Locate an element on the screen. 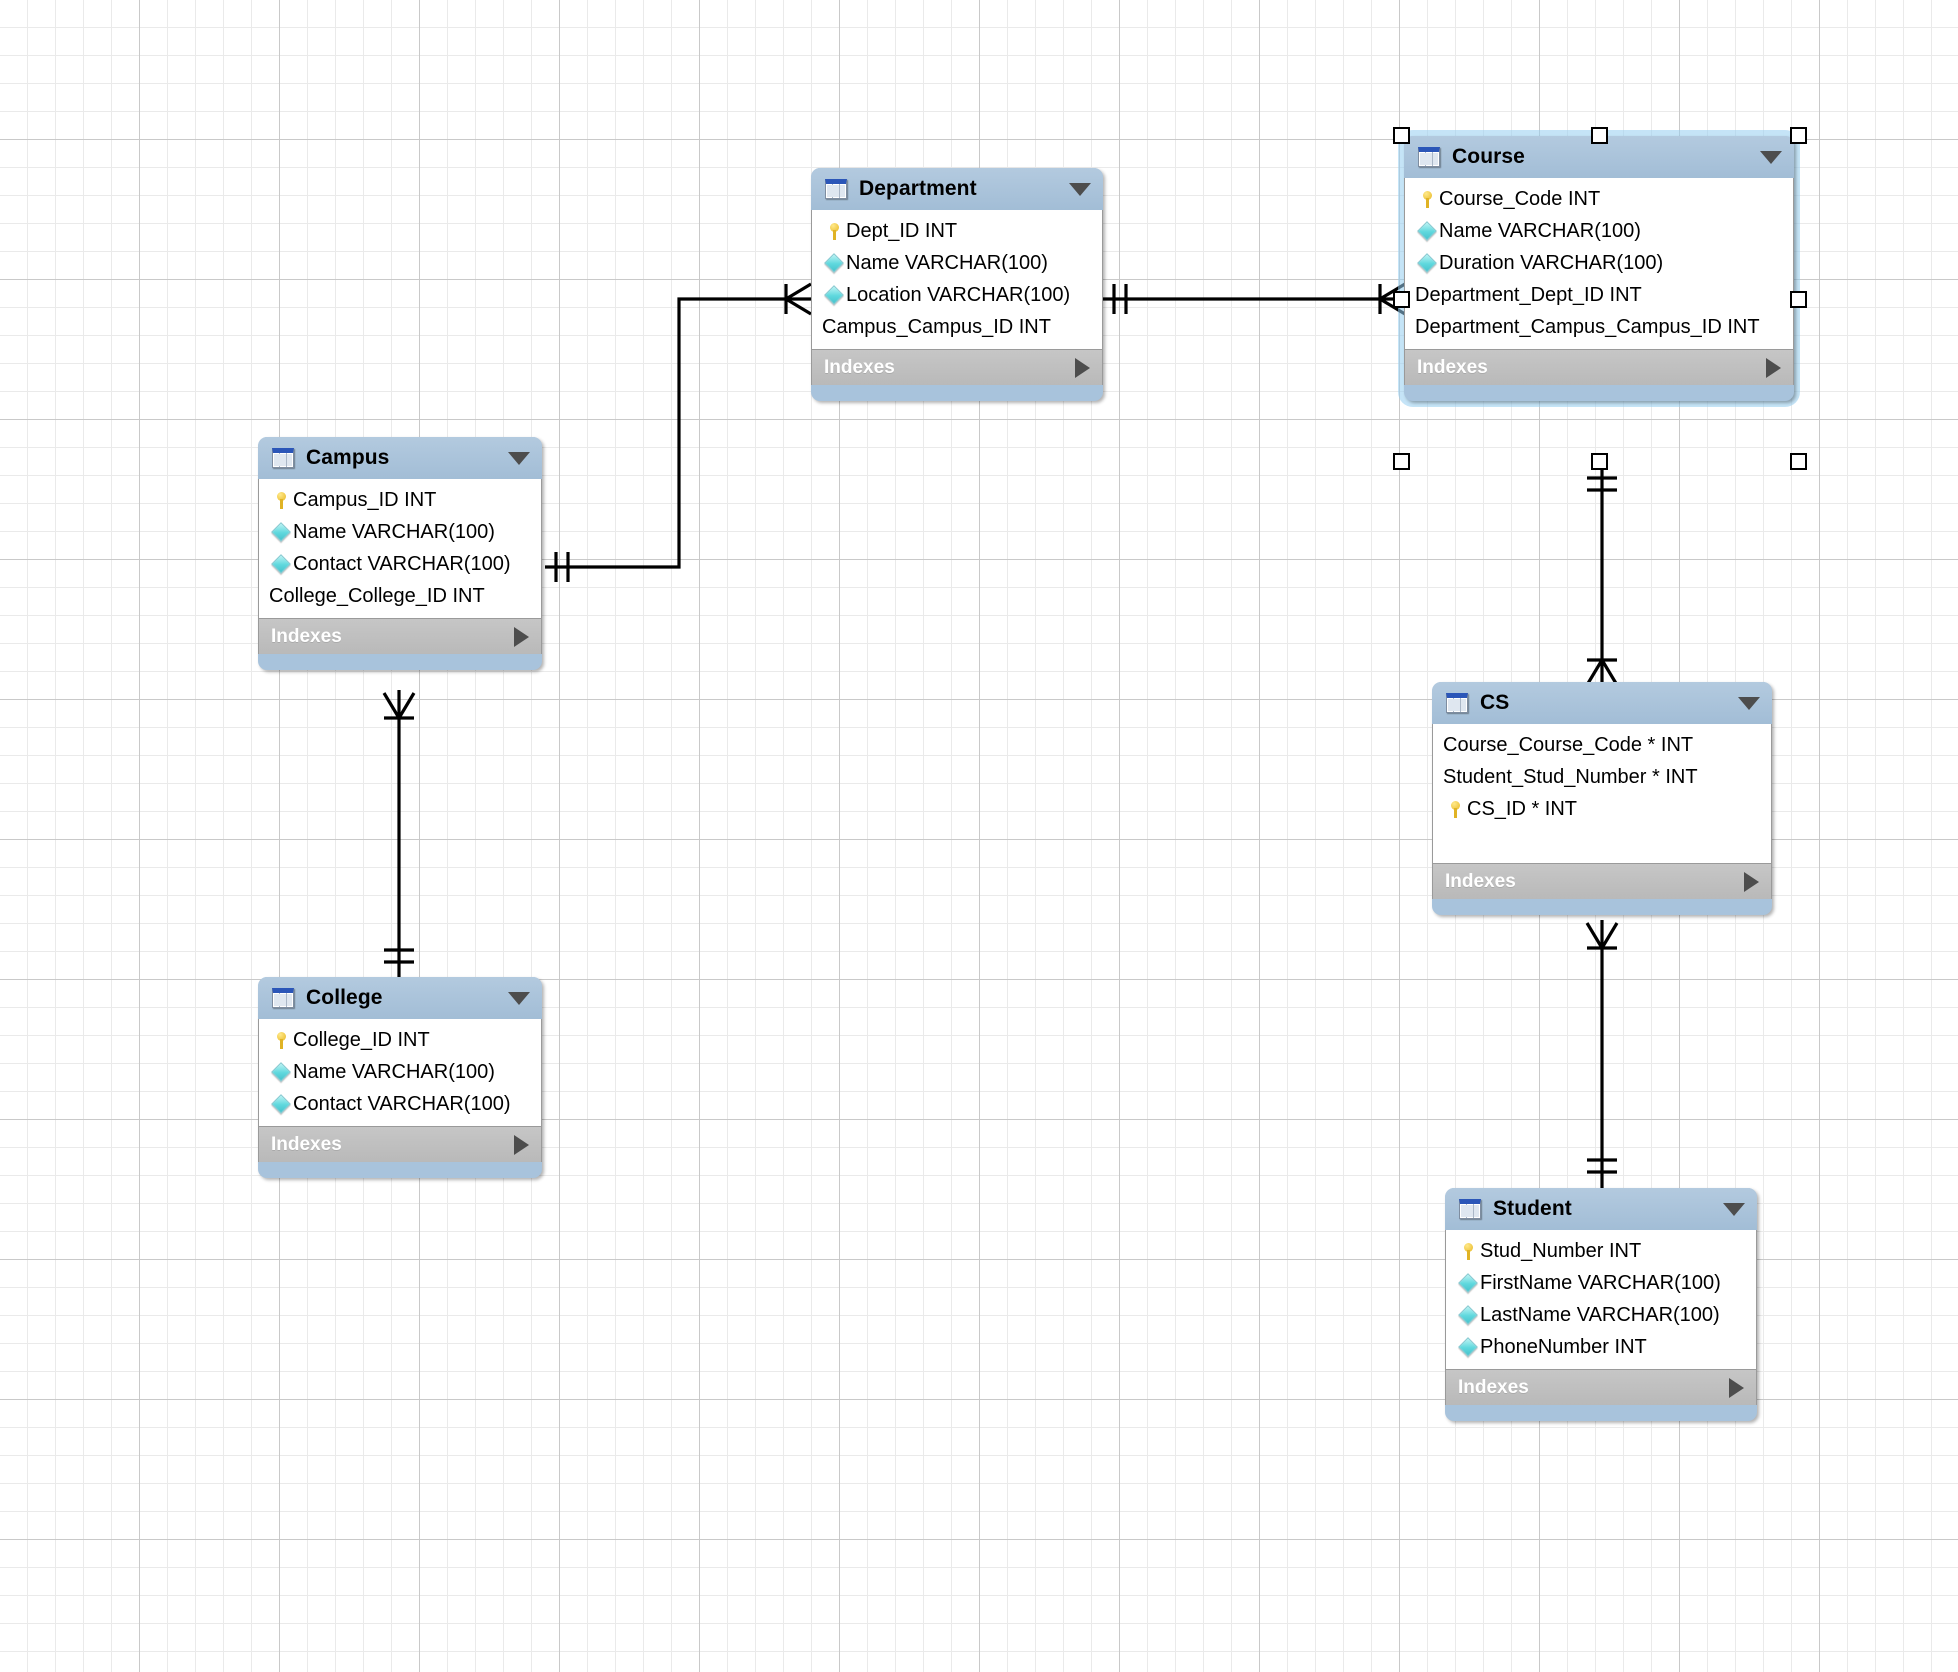  table-header-department: Department is located at coordinates (957, 189).